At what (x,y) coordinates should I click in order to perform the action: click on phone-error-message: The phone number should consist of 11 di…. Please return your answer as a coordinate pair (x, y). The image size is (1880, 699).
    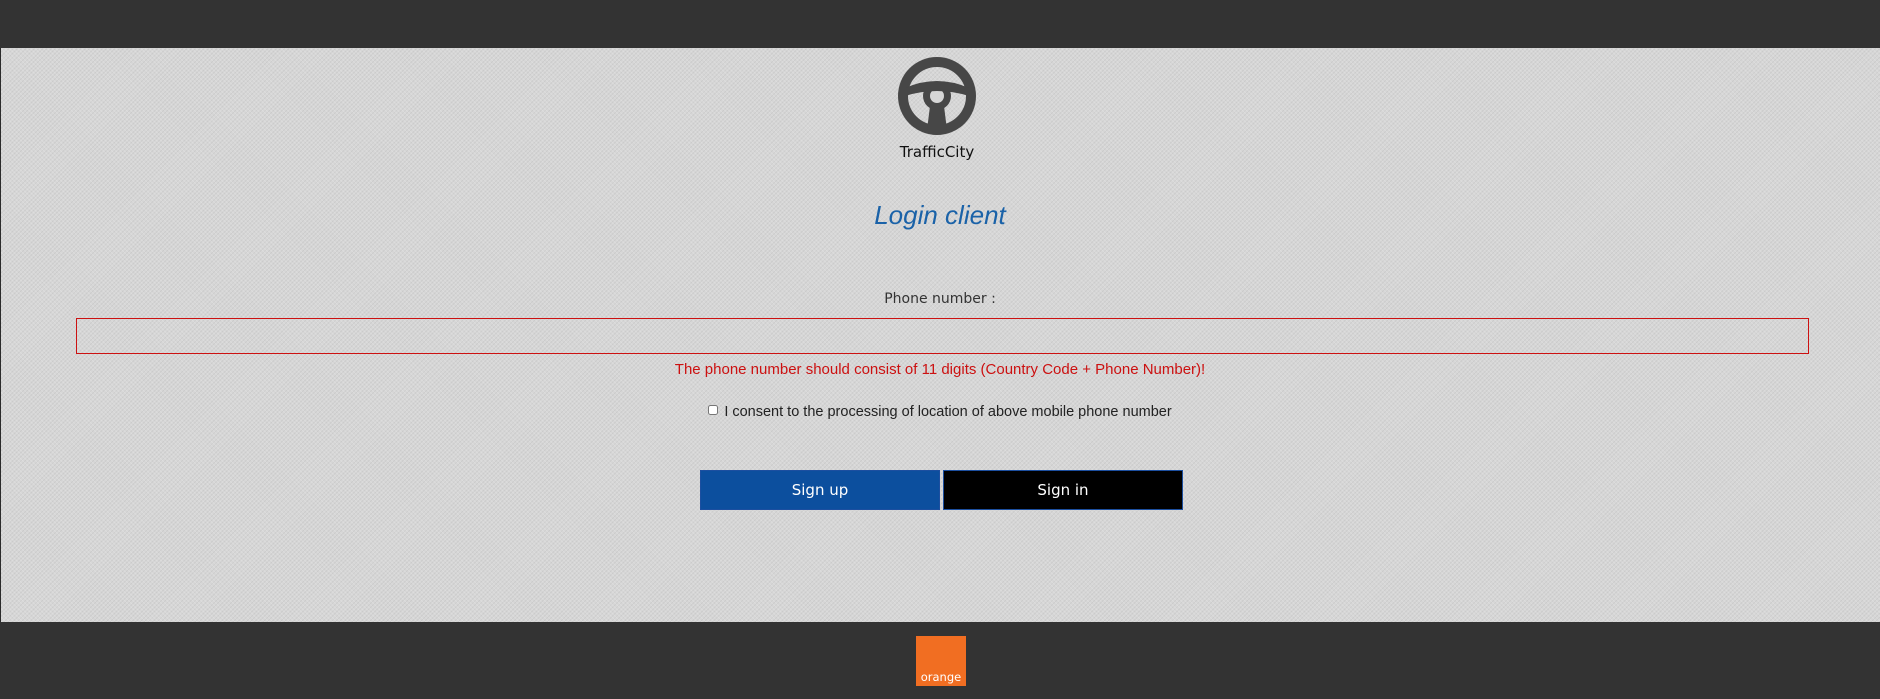
    Looking at the image, I should click on (940, 369).